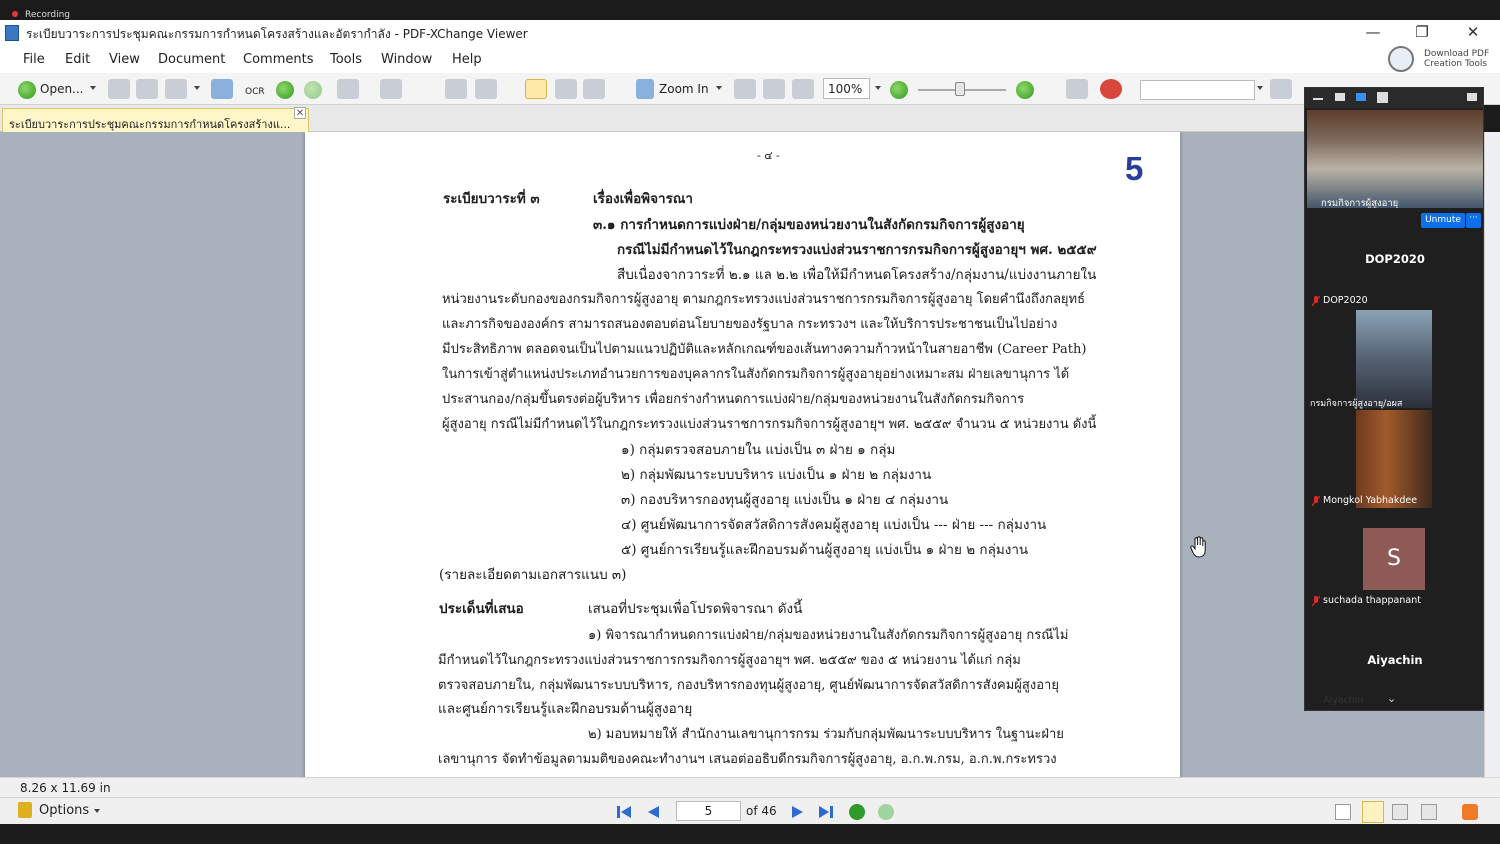  What do you see at coordinates (536, 89) in the screenshot?
I see `hand-tool-icon` at bounding box center [536, 89].